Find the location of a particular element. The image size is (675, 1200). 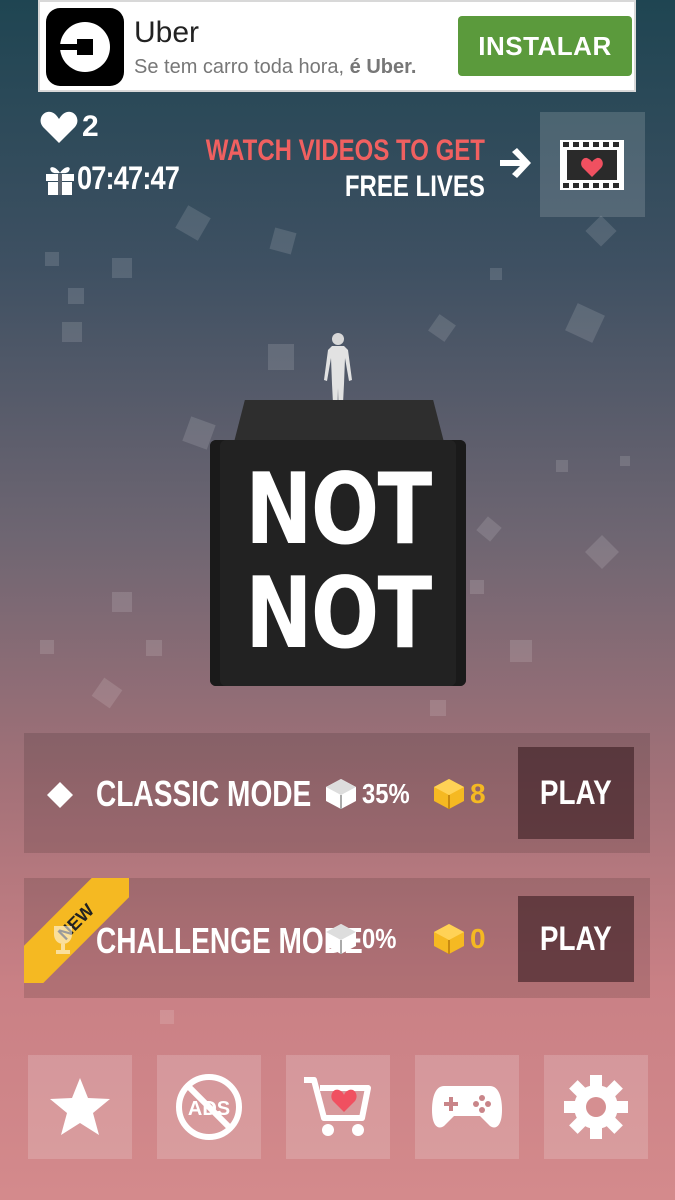

lives-counter: 2 is located at coordinates (69, 127).